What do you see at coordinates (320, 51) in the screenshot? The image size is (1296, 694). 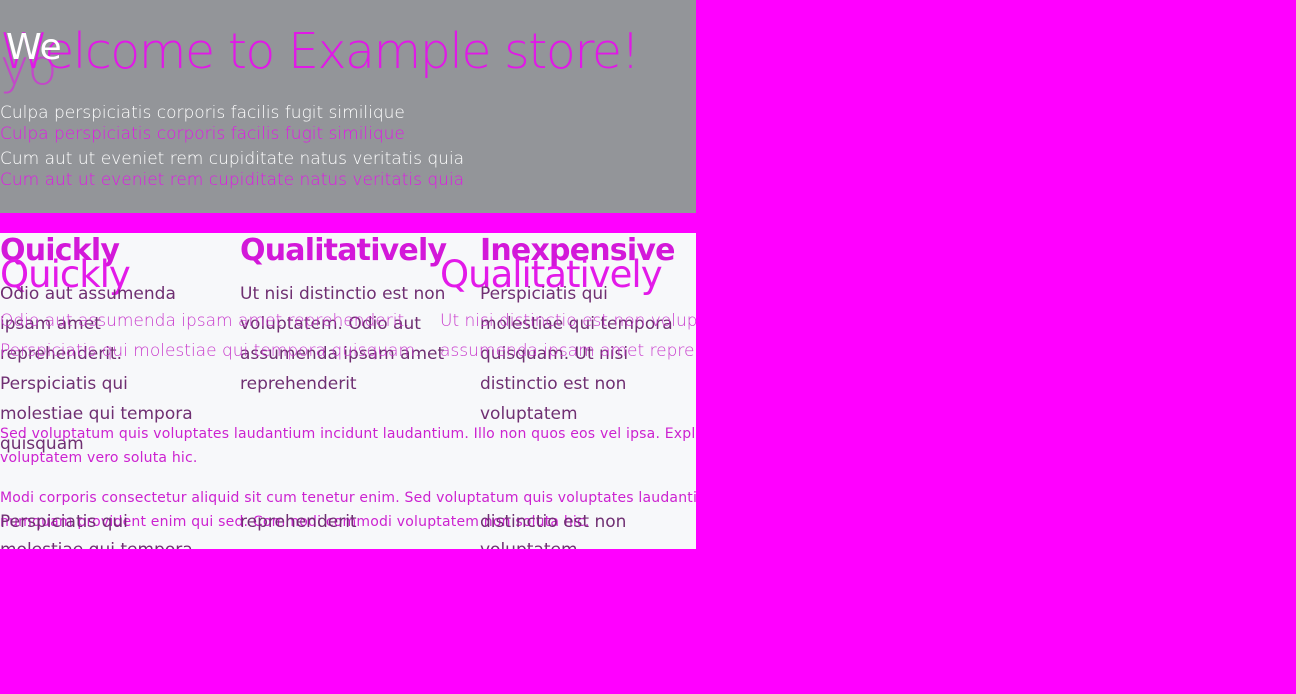 I see `hero-title: Welcome to Example store!` at bounding box center [320, 51].